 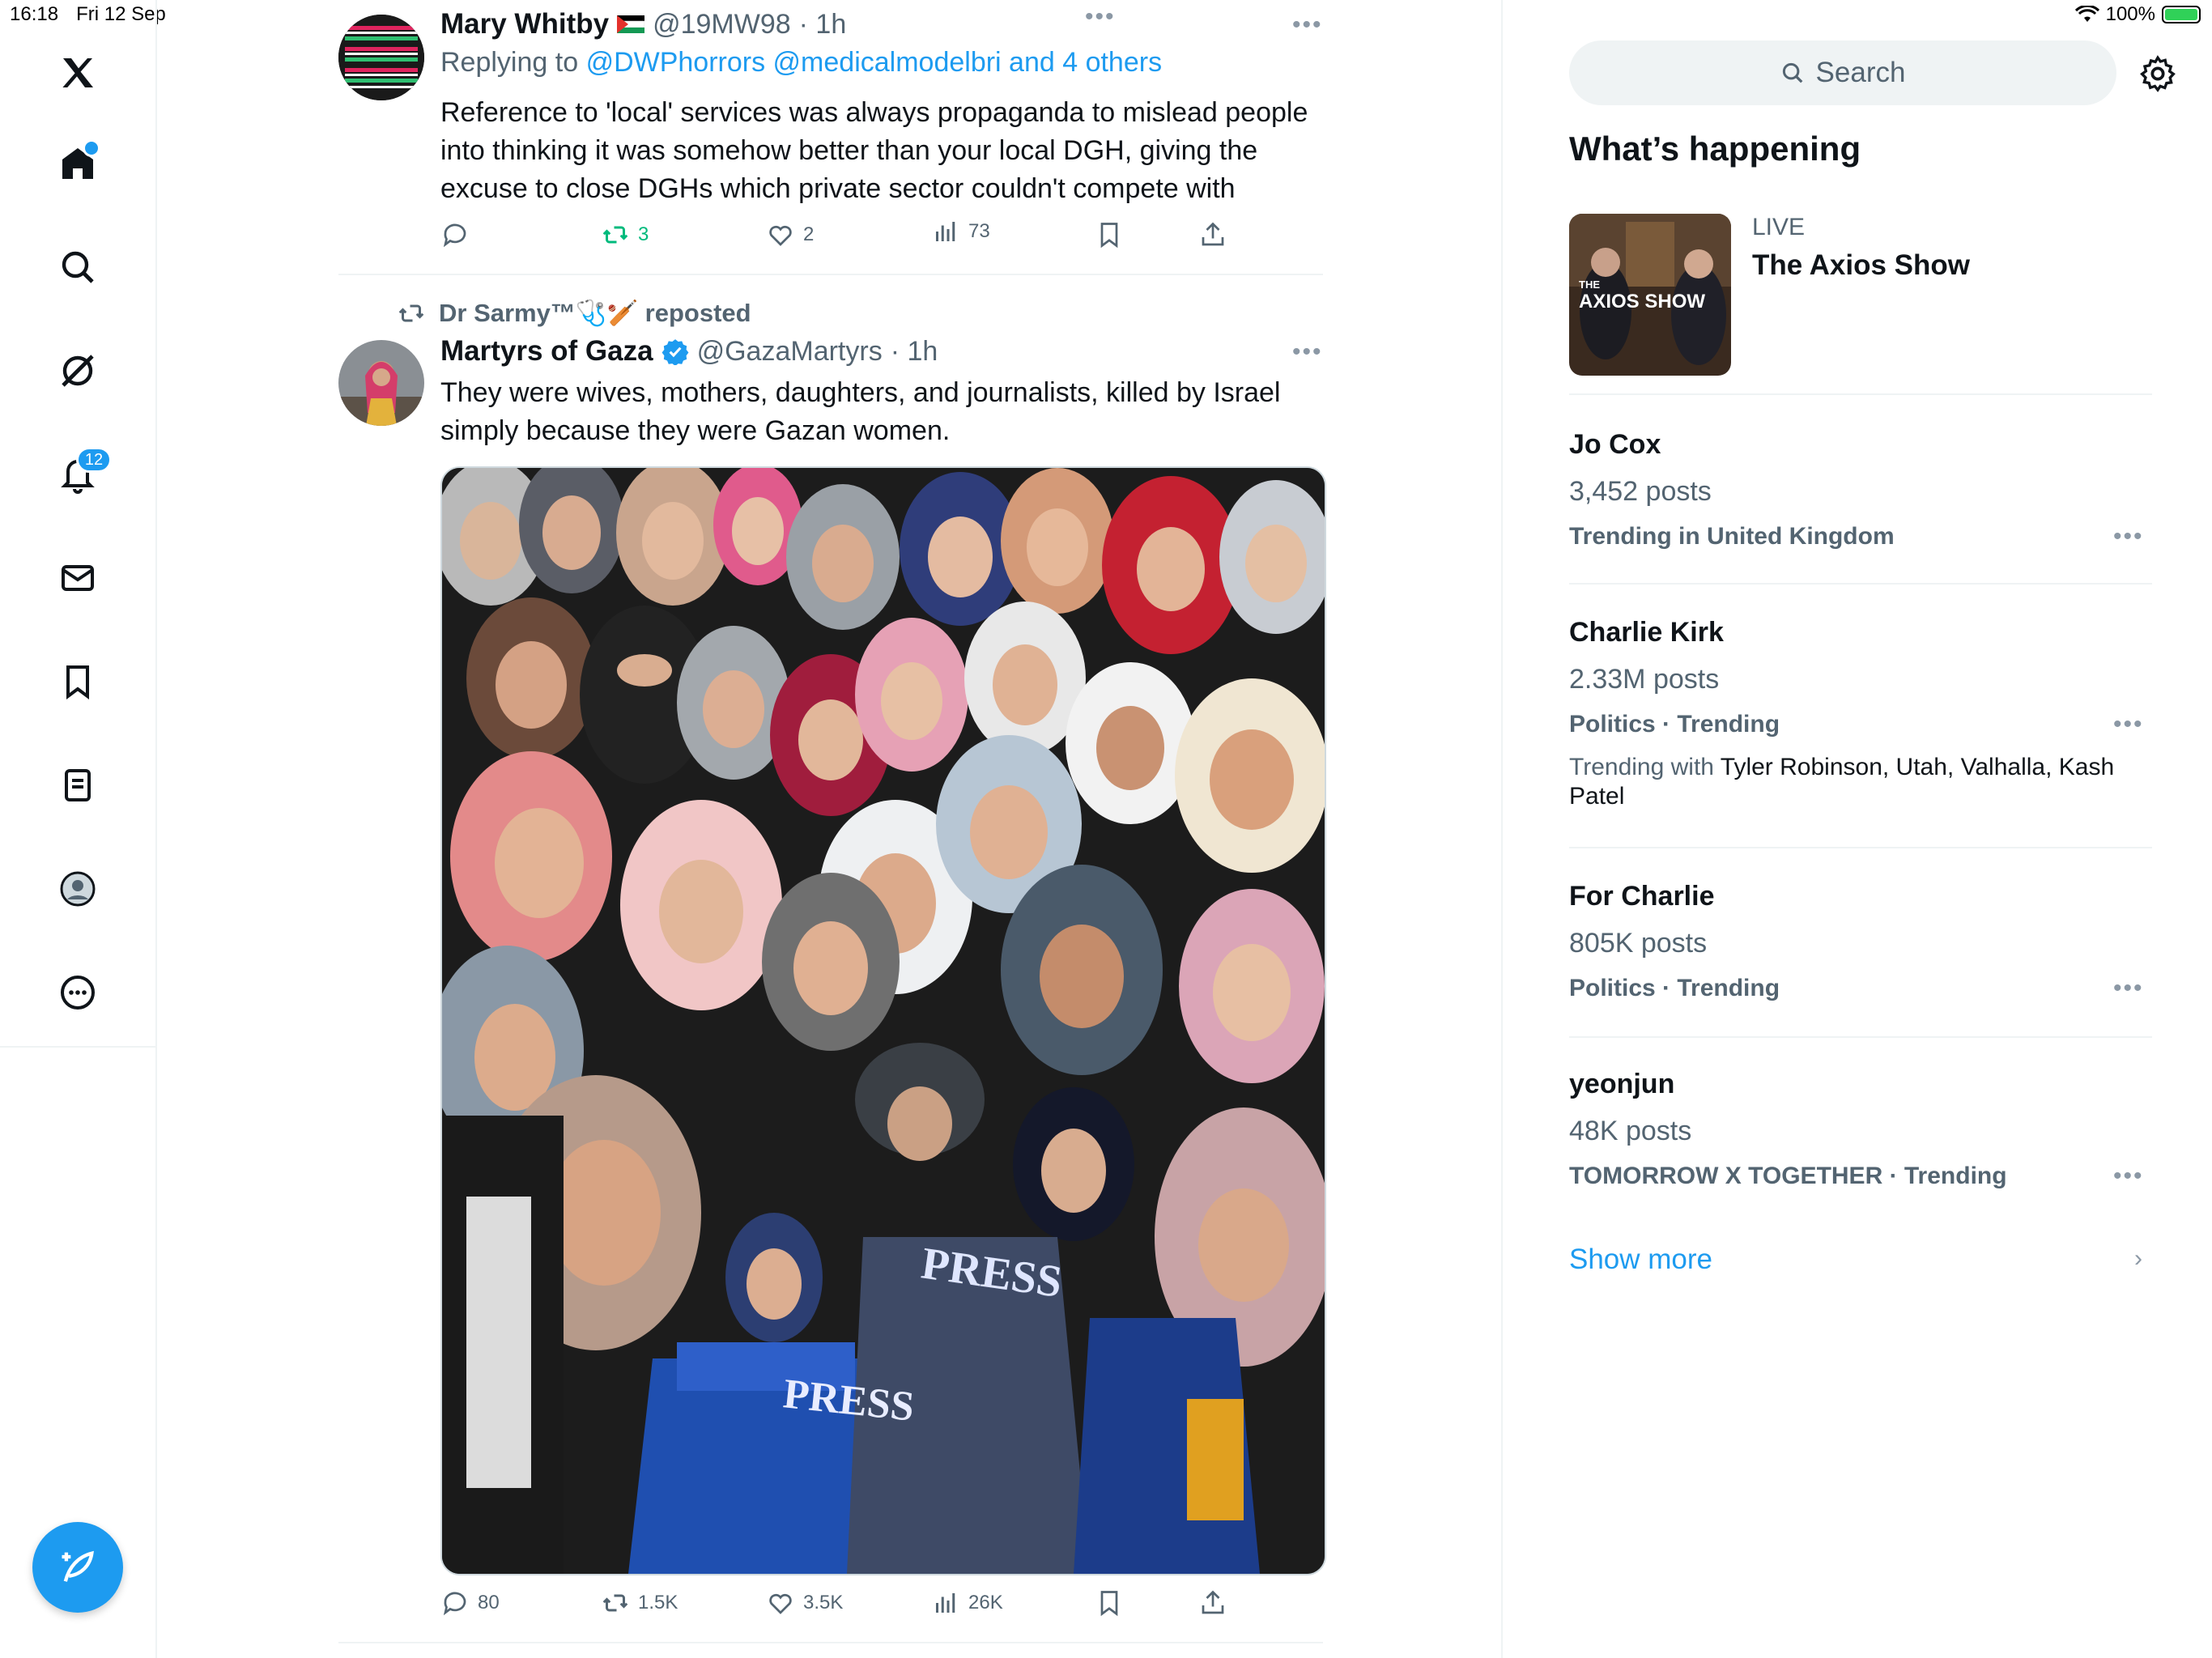 I want to click on x-logo-icon, so click(x=77, y=72).